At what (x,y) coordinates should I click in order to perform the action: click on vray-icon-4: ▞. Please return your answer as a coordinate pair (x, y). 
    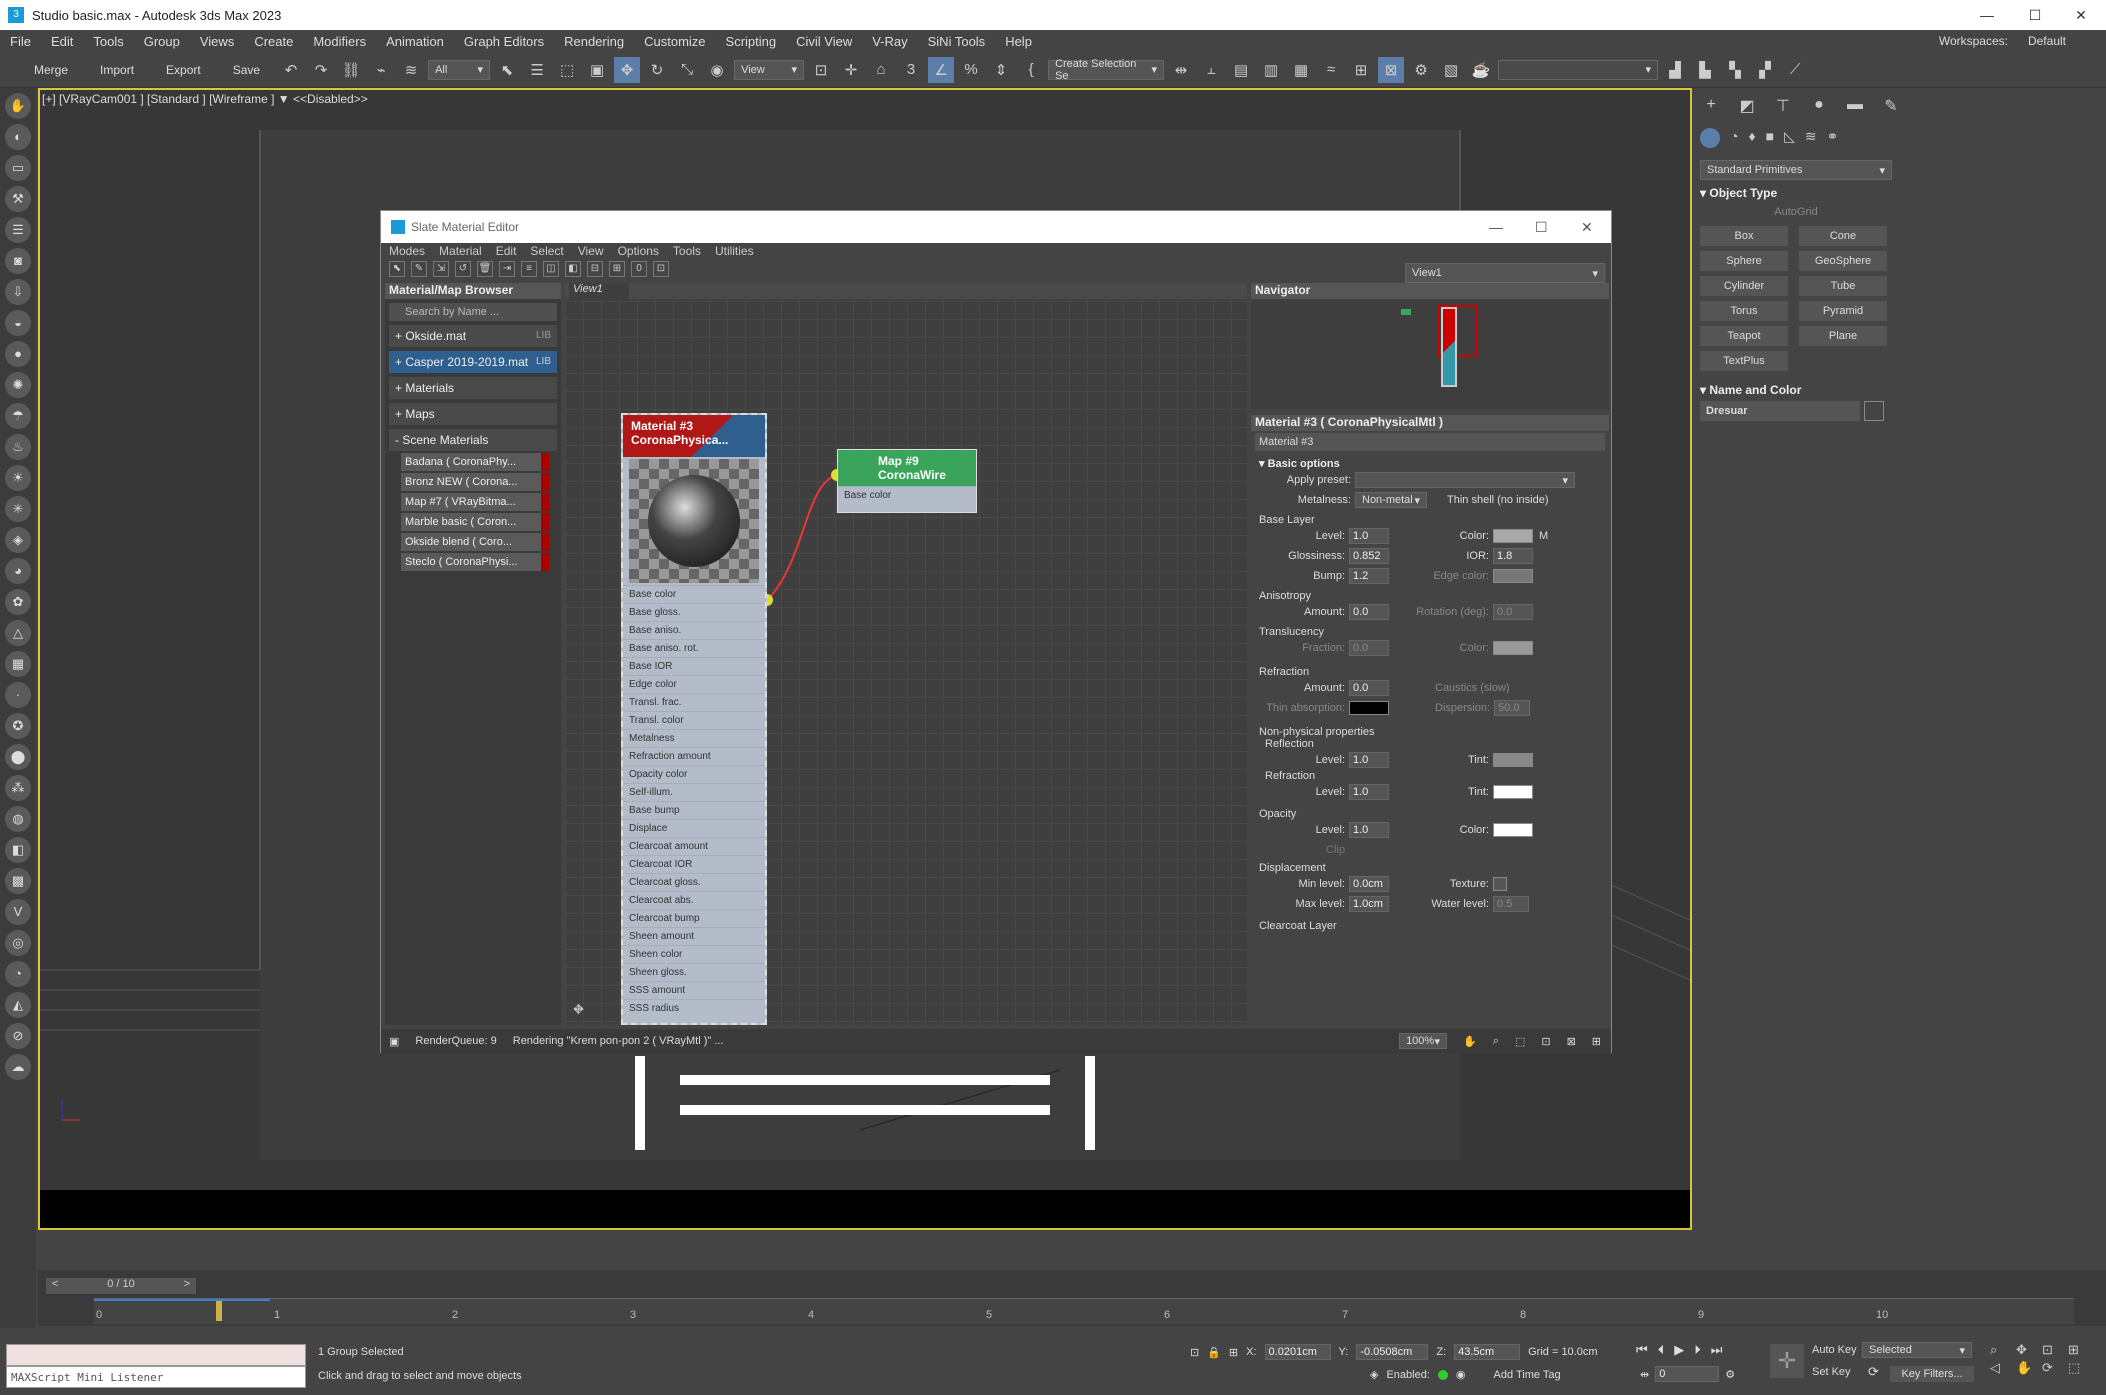
    Looking at the image, I should click on (1765, 70).